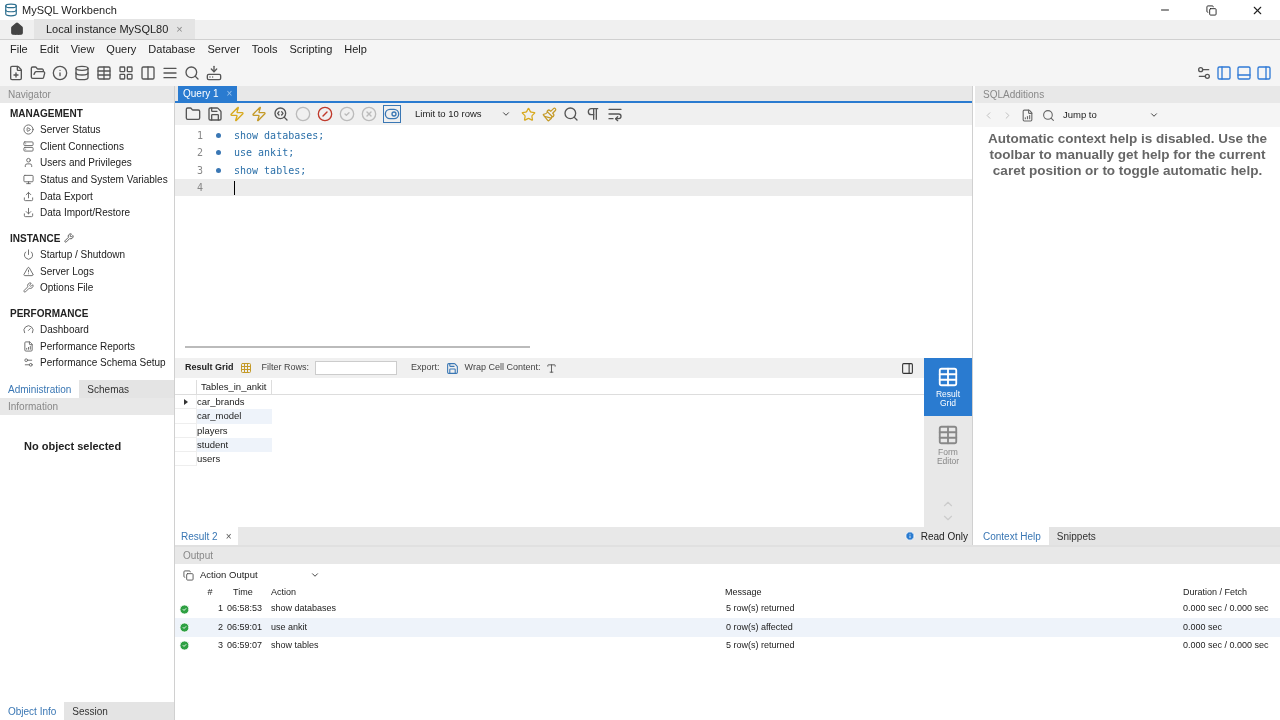 The width and height of the screenshot is (1280, 720). I want to click on menu-item: Tools, so click(264, 49).